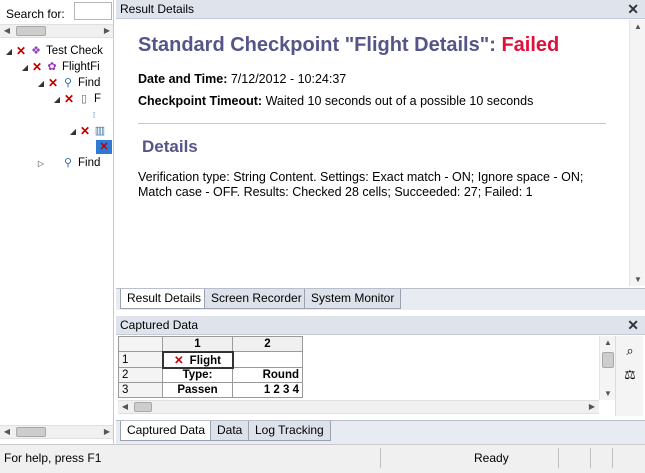 This screenshot has height=473, width=645. What do you see at coordinates (289, 431) in the screenshot?
I see `tab-log-tracking: Log Tracking` at bounding box center [289, 431].